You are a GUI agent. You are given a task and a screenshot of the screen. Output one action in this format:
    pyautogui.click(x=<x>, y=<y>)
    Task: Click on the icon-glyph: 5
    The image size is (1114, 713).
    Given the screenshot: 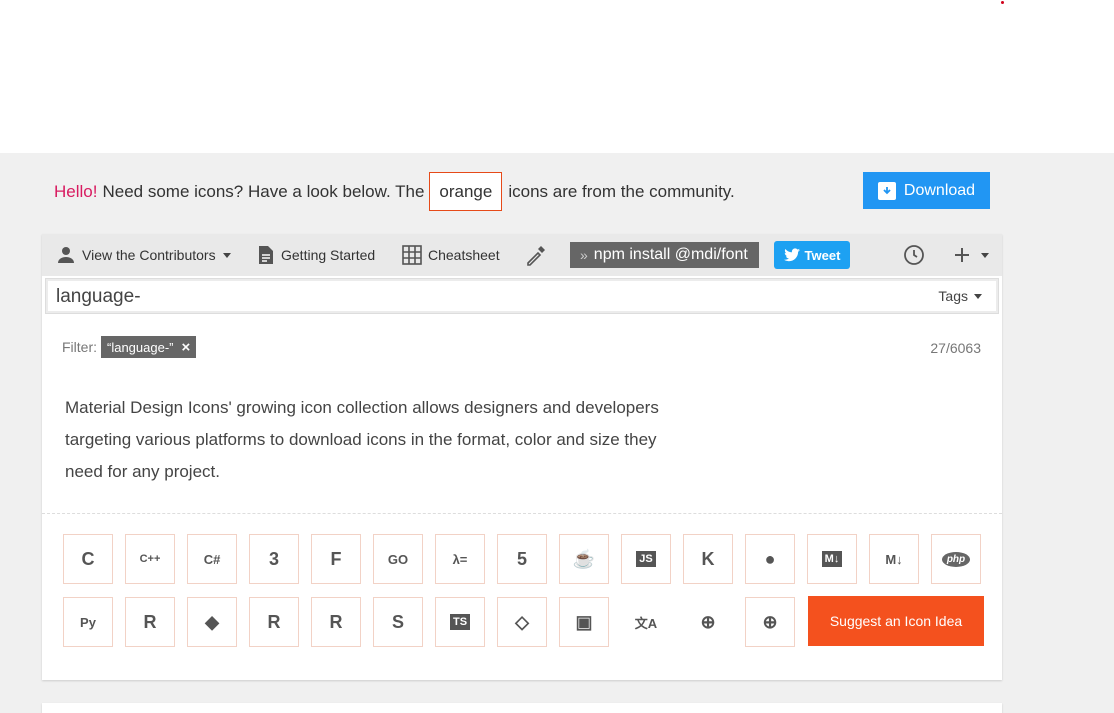 What is the action you would take?
    pyautogui.click(x=521, y=558)
    